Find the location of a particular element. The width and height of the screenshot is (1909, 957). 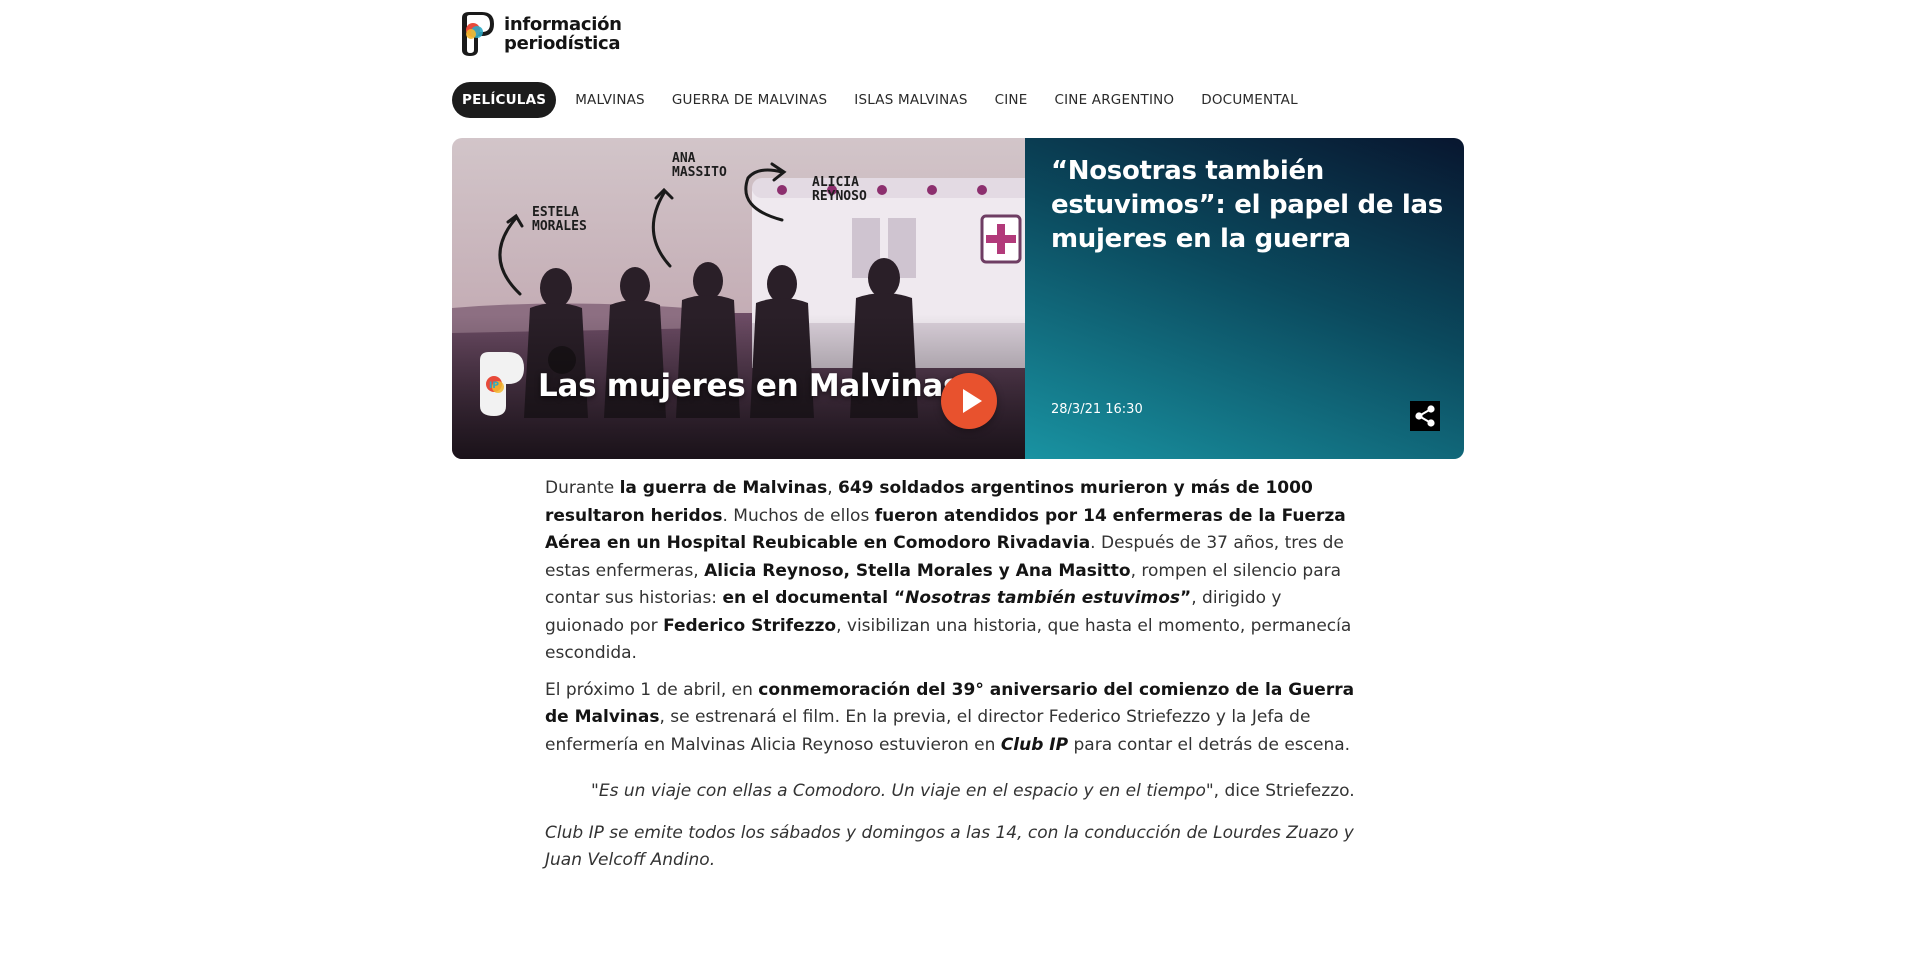

text: . Muchos de ellos is located at coordinates (798, 515).